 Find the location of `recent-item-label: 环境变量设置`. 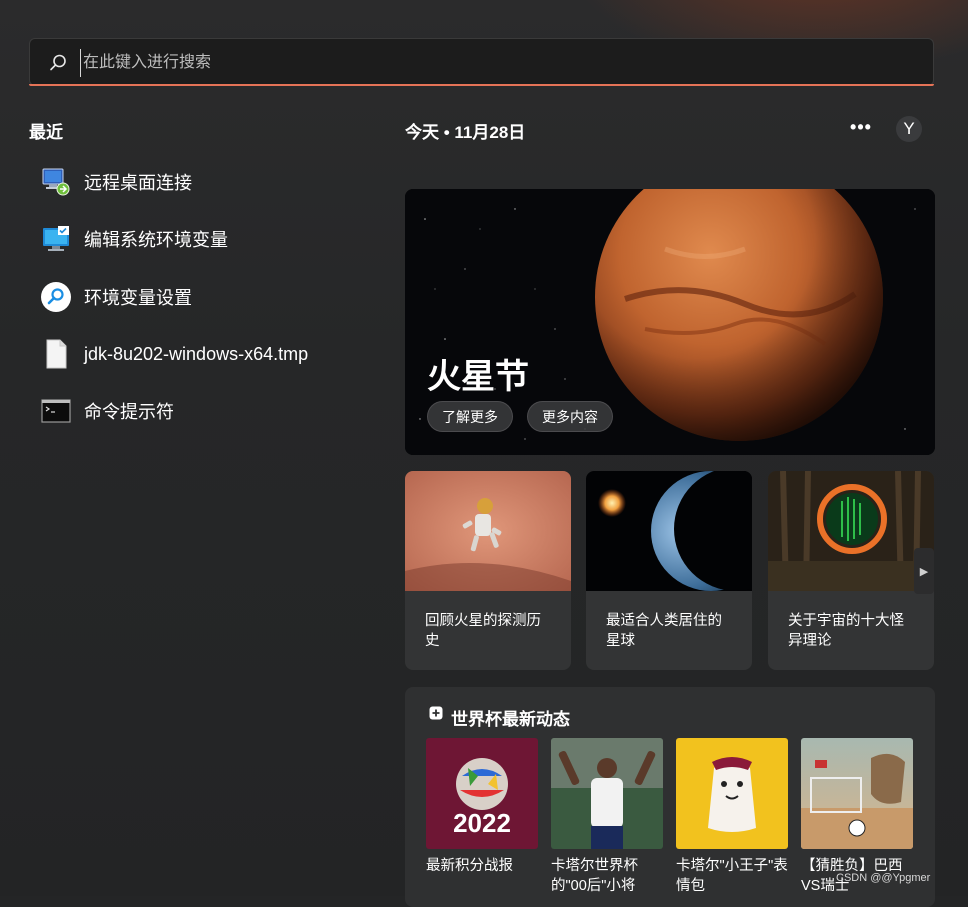

recent-item-label: 环境变量设置 is located at coordinates (138, 298).